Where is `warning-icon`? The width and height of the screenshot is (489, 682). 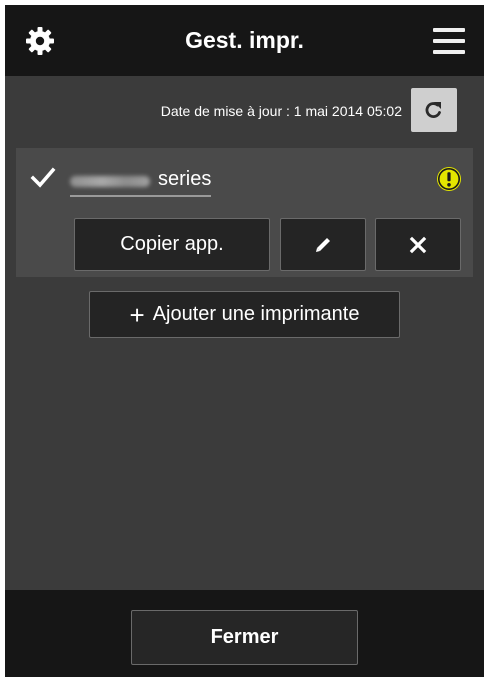
warning-icon is located at coordinates (449, 179).